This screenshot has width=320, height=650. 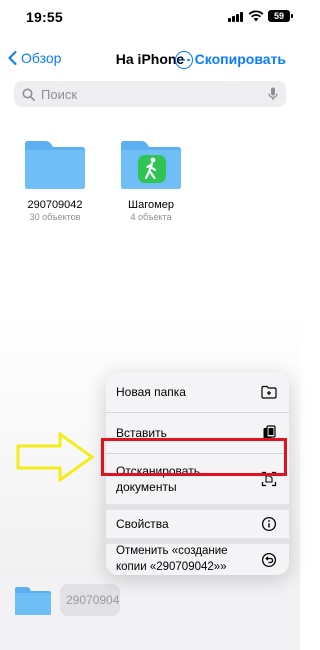 I want to click on menu-item-properties: Свойства, so click(x=197, y=524).